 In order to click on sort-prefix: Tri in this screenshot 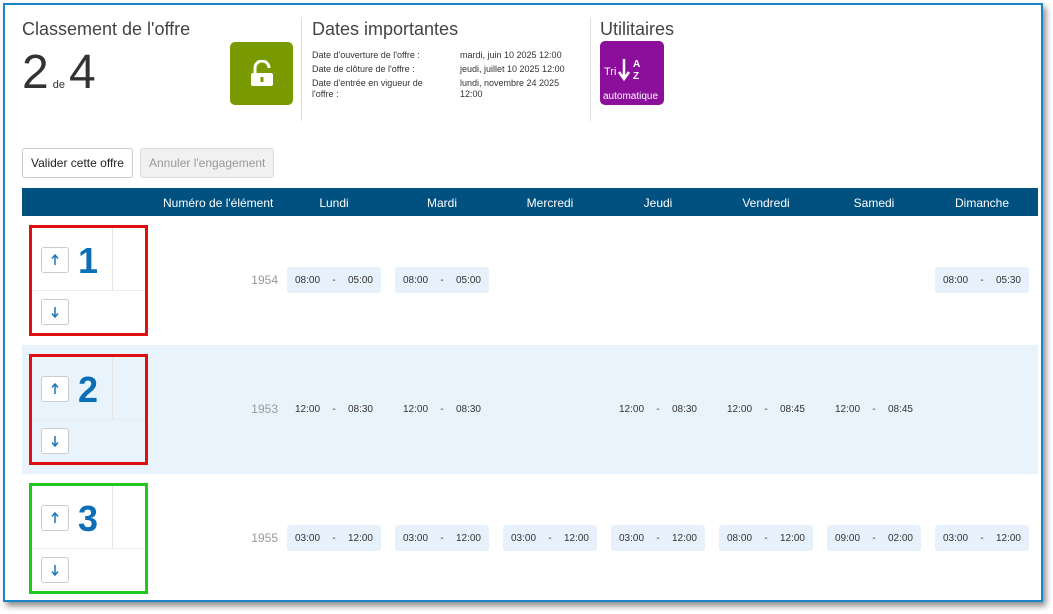, I will do `click(610, 72)`.